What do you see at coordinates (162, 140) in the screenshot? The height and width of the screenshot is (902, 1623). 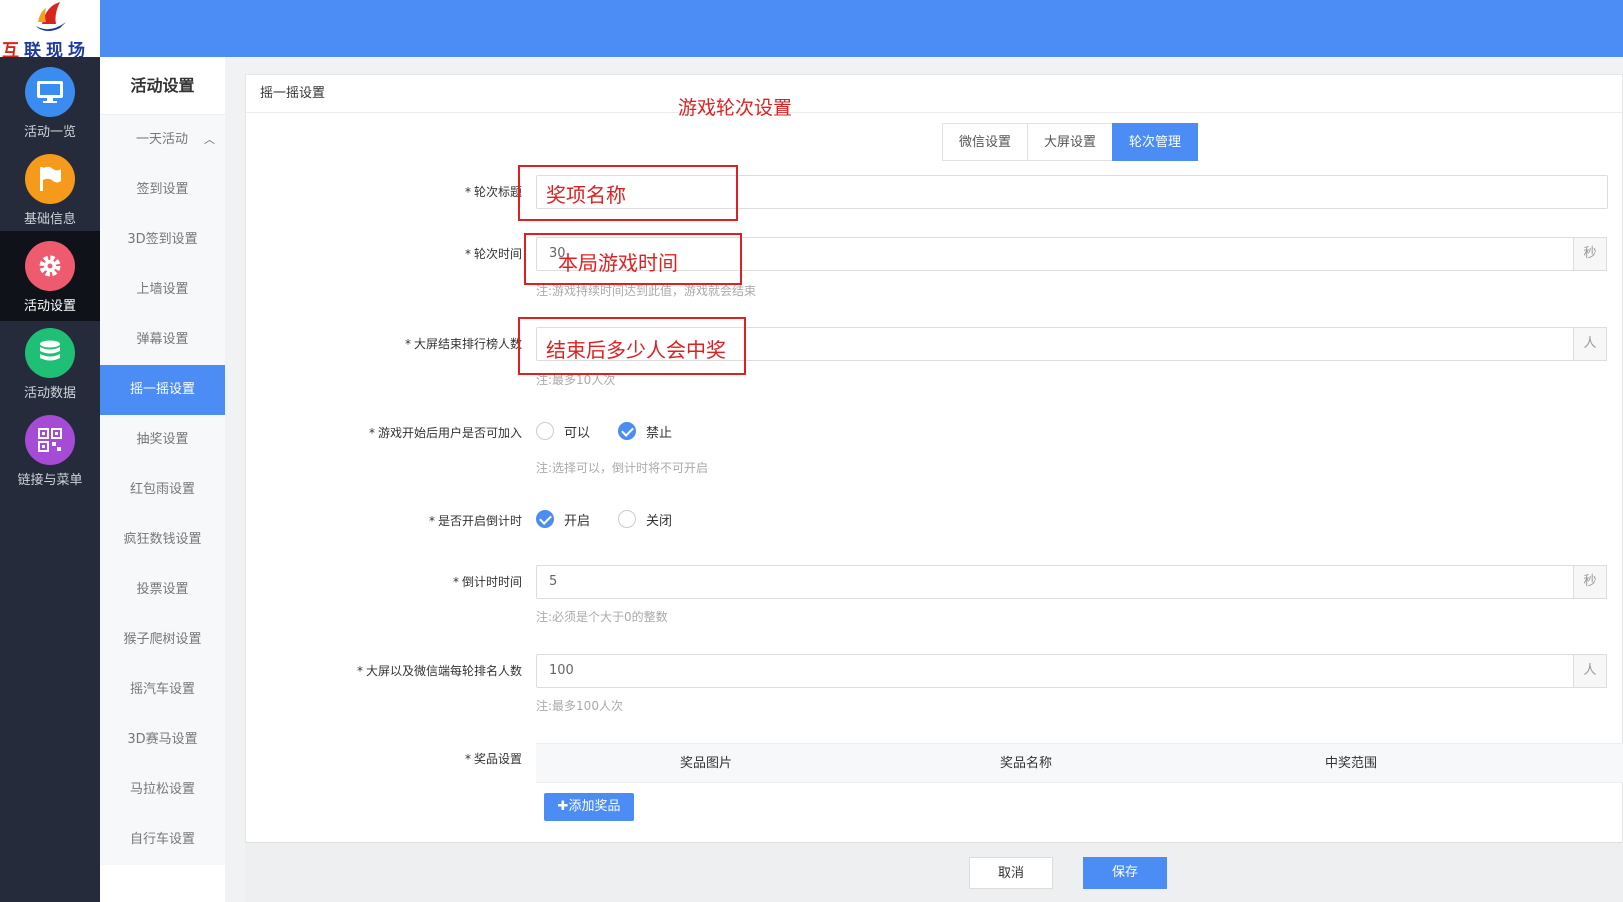 I see `submenu-group-one-day: 一天活动 ︿` at bounding box center [162, 140].